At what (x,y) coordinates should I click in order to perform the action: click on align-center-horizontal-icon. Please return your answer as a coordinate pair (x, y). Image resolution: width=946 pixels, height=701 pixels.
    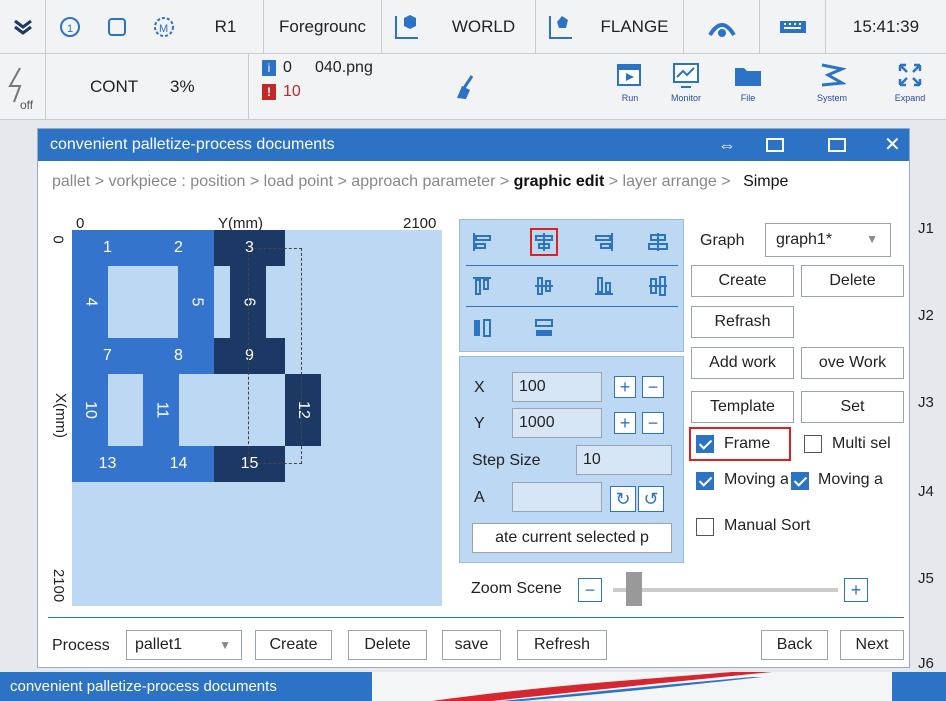
    Looking at the image, I should click on (544, 242).